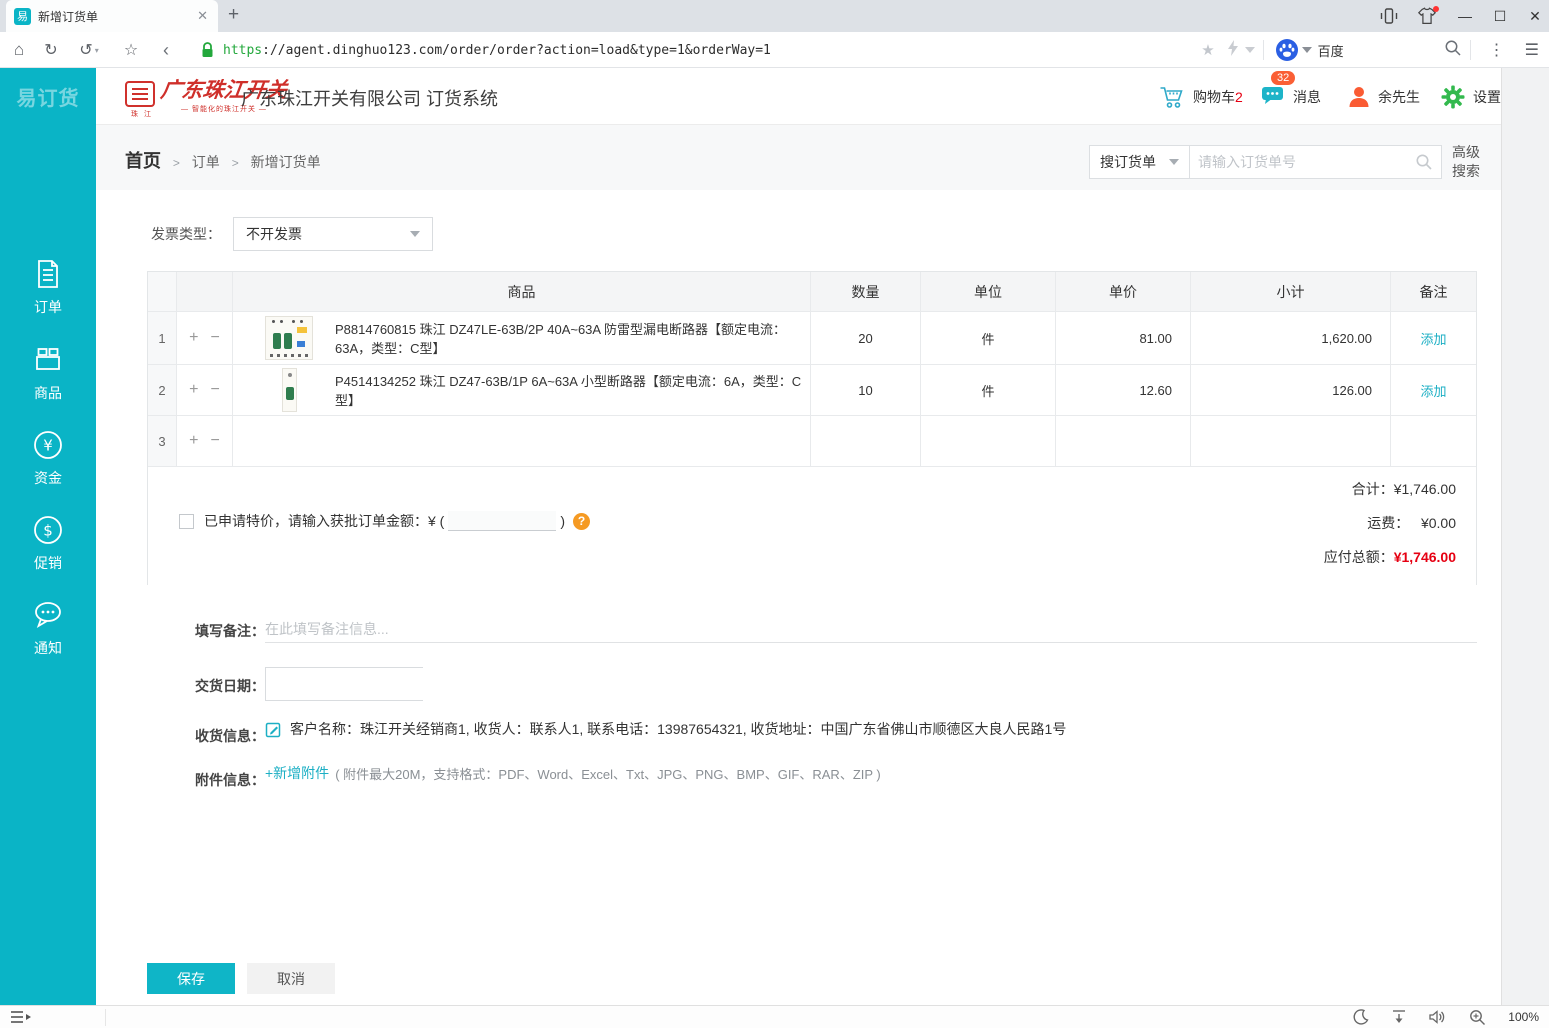  Describe the element at coordinates (1438, 523) in the screenshot. I see `shipping-fee-value: ¥0.00` at that location.